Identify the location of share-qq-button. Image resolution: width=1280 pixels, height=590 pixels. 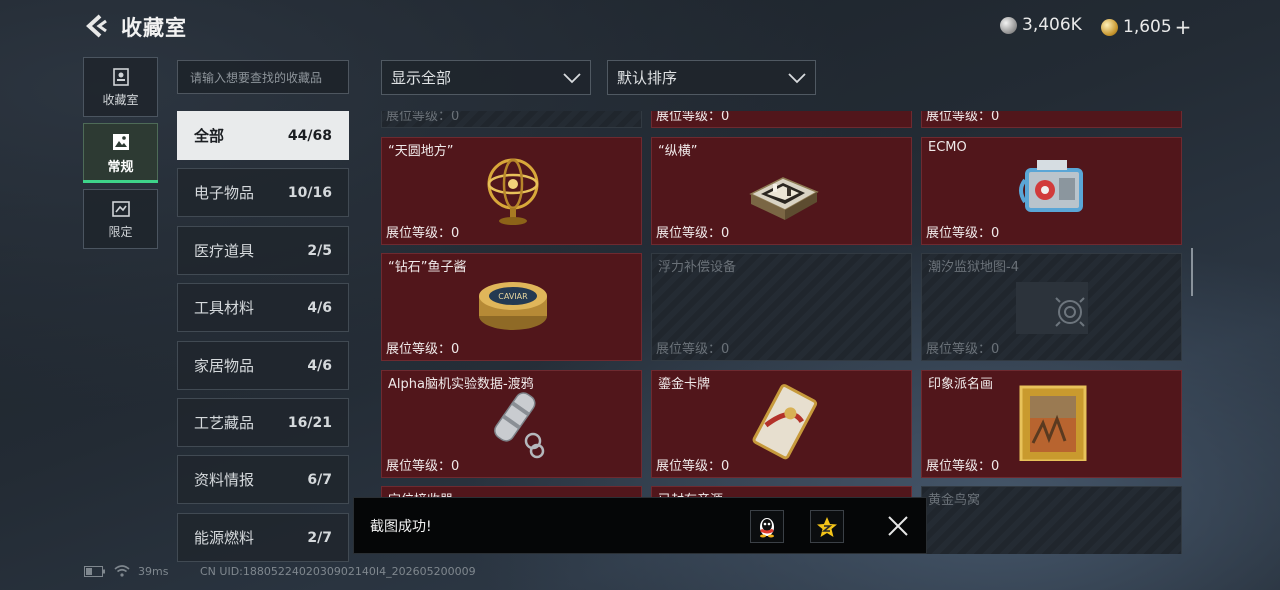
(767, 526).